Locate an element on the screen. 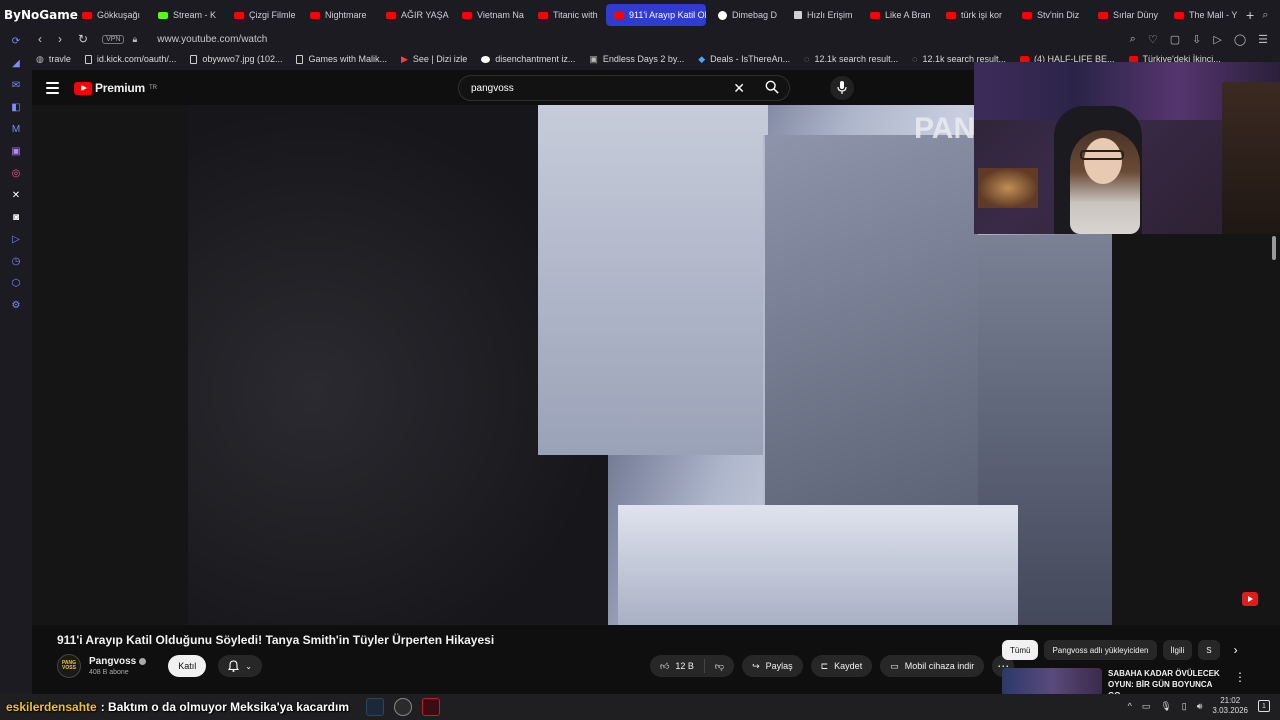  download-icon: ⇩ is located at coordinates (1196, 39).